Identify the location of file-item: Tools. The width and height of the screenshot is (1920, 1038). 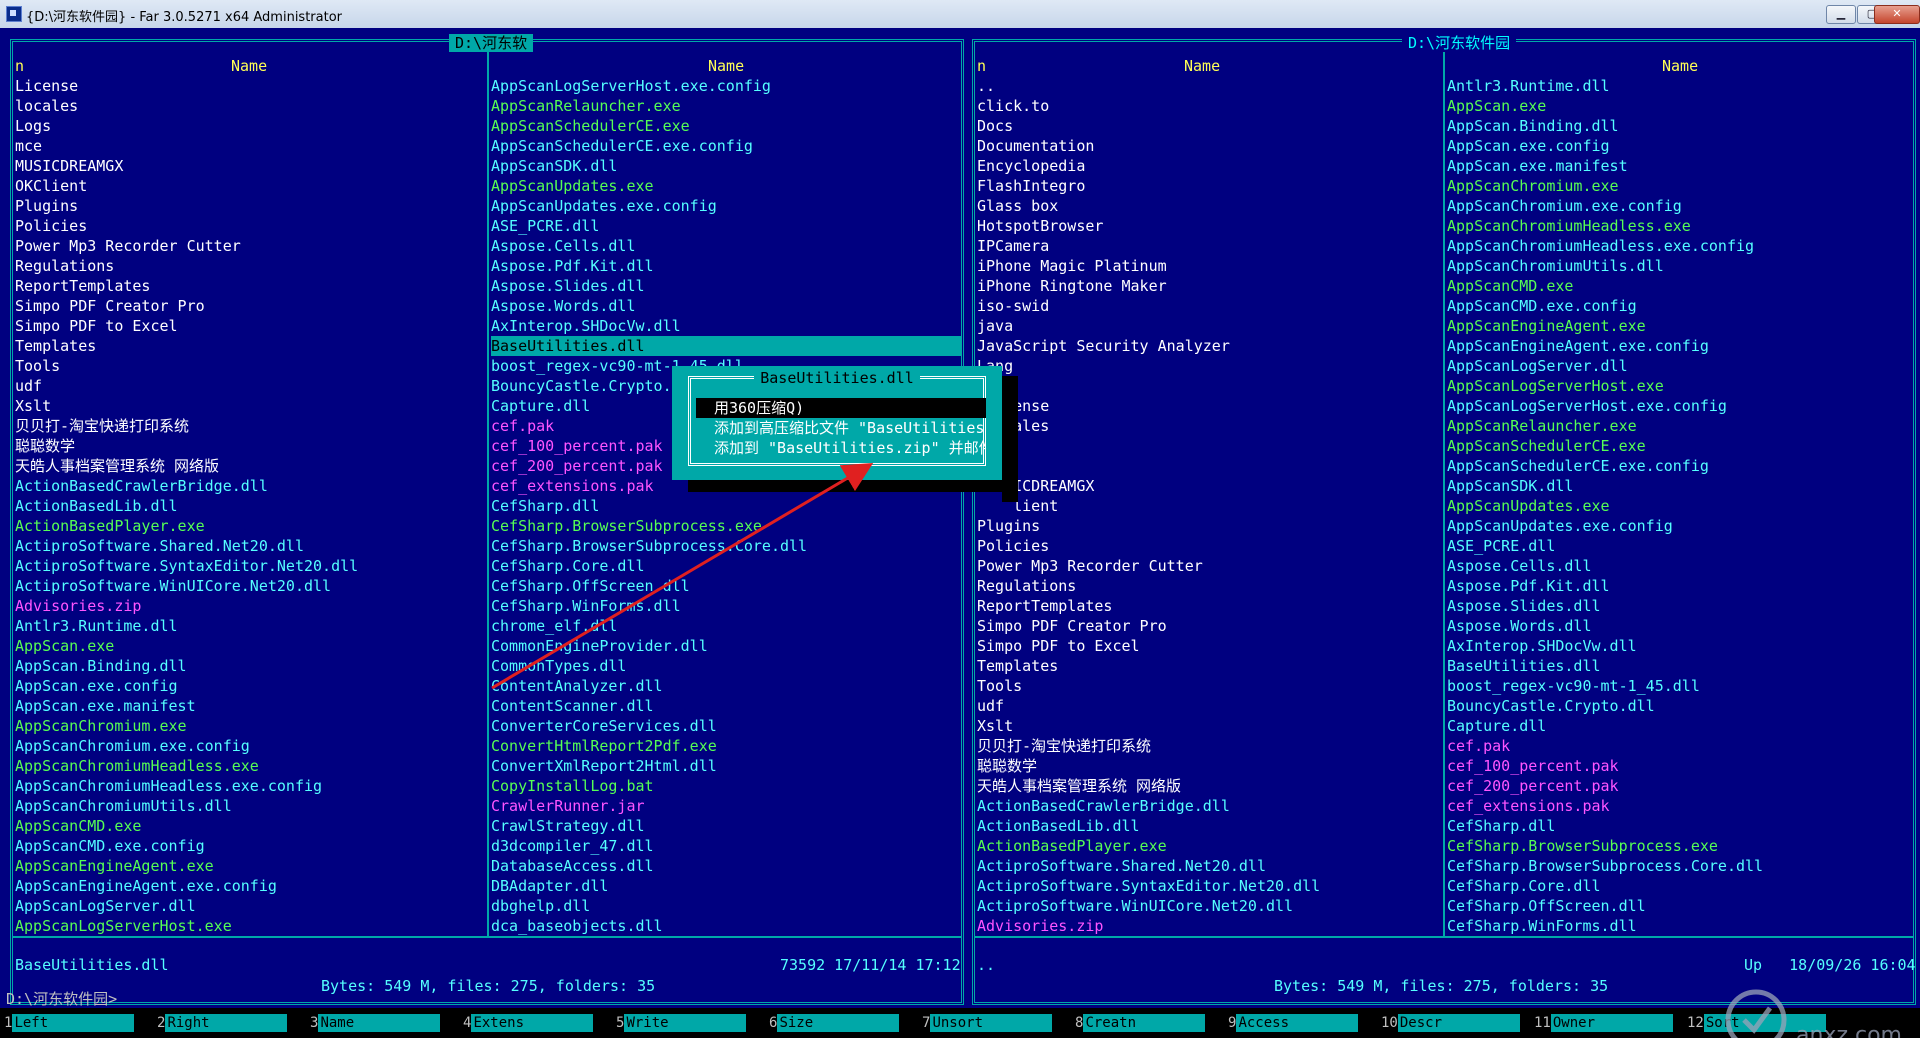
(1208, 686).